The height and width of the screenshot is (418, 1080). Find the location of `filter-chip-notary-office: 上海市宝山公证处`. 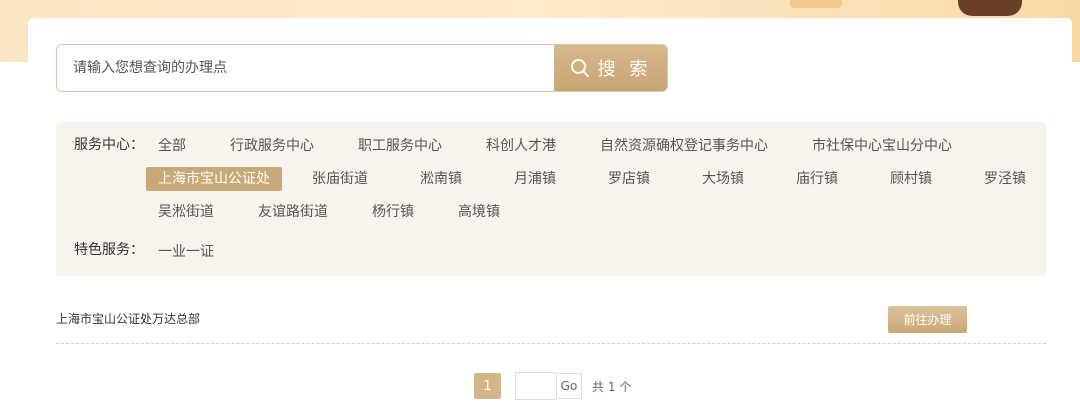

filter-chip-notary-office: 上海市宝山公证处 is located at coordinates (214, 179).